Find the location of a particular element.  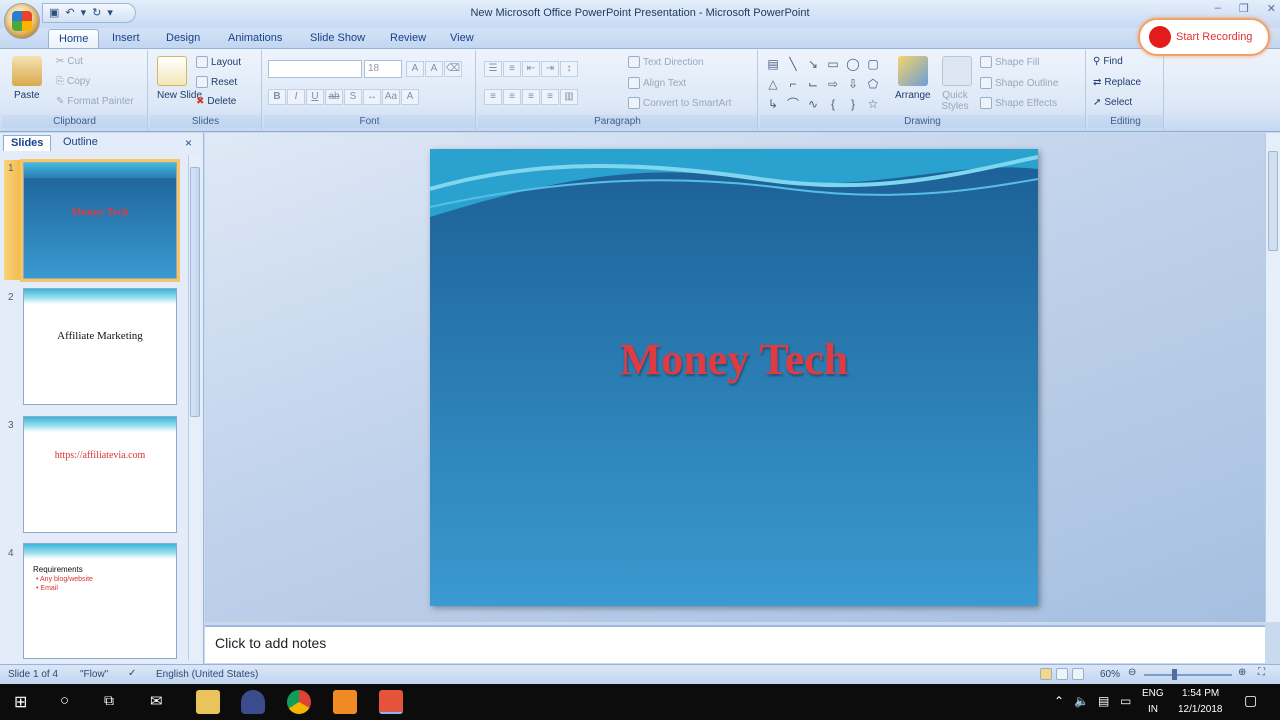

start-recording-button: Start Recording is located at coordinates (1204, 37).